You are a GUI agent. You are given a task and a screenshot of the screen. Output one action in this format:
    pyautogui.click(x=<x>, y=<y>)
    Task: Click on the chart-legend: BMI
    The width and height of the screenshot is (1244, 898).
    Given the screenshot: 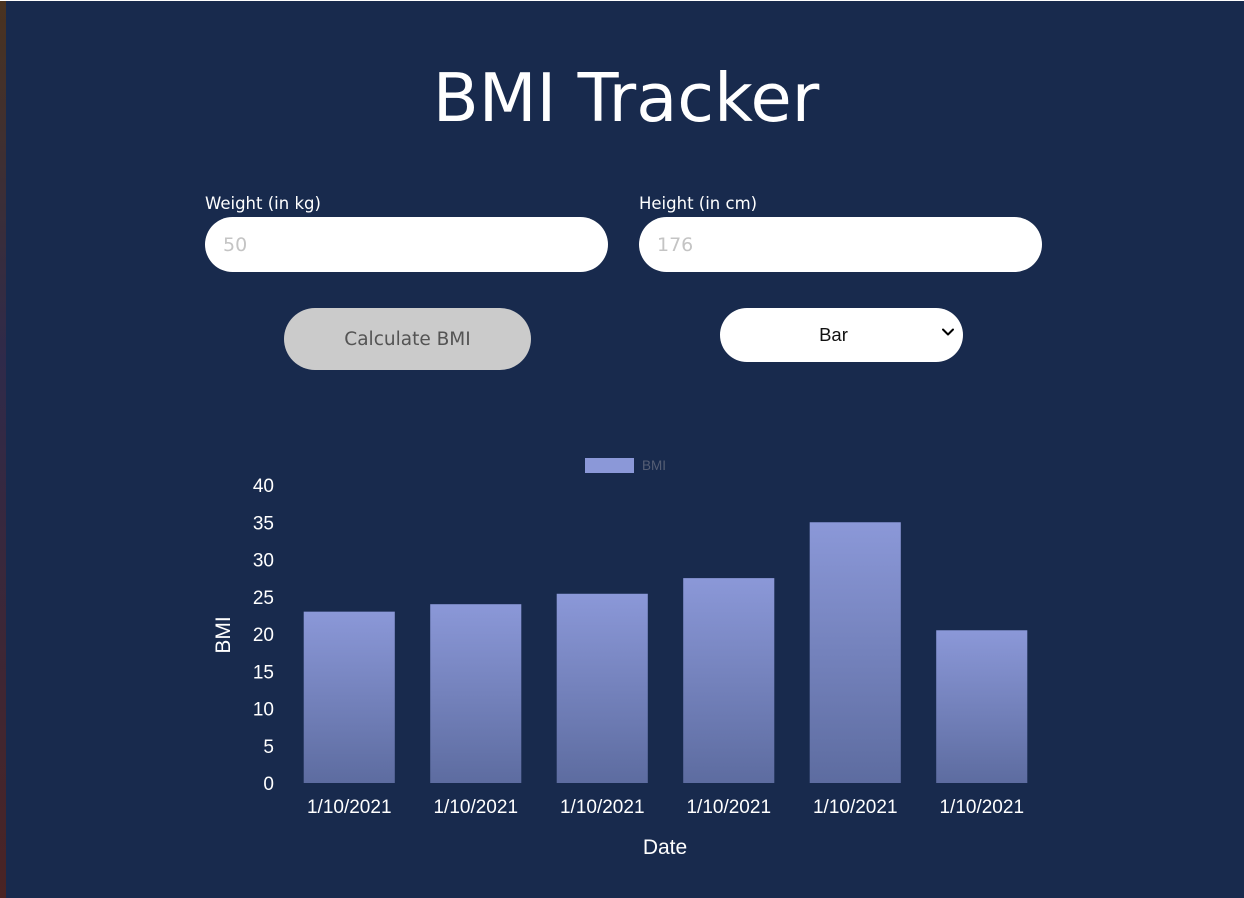 What is the action you would take?
    pyautogui.click(x=625, y=465)
    